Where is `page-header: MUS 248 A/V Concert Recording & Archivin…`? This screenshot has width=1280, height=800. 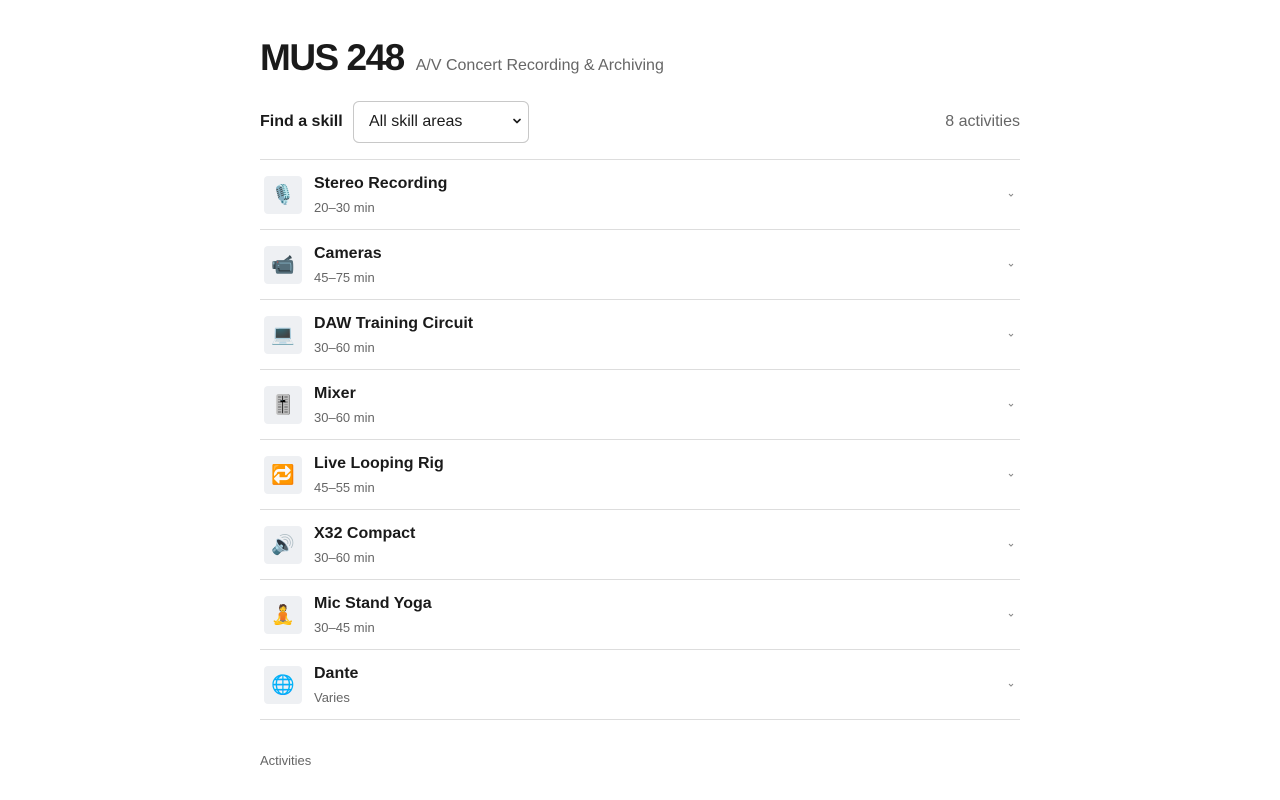 page-header: MUS 248 A/V Concert Recording & Archivin… is located at coordinates (462, 58).